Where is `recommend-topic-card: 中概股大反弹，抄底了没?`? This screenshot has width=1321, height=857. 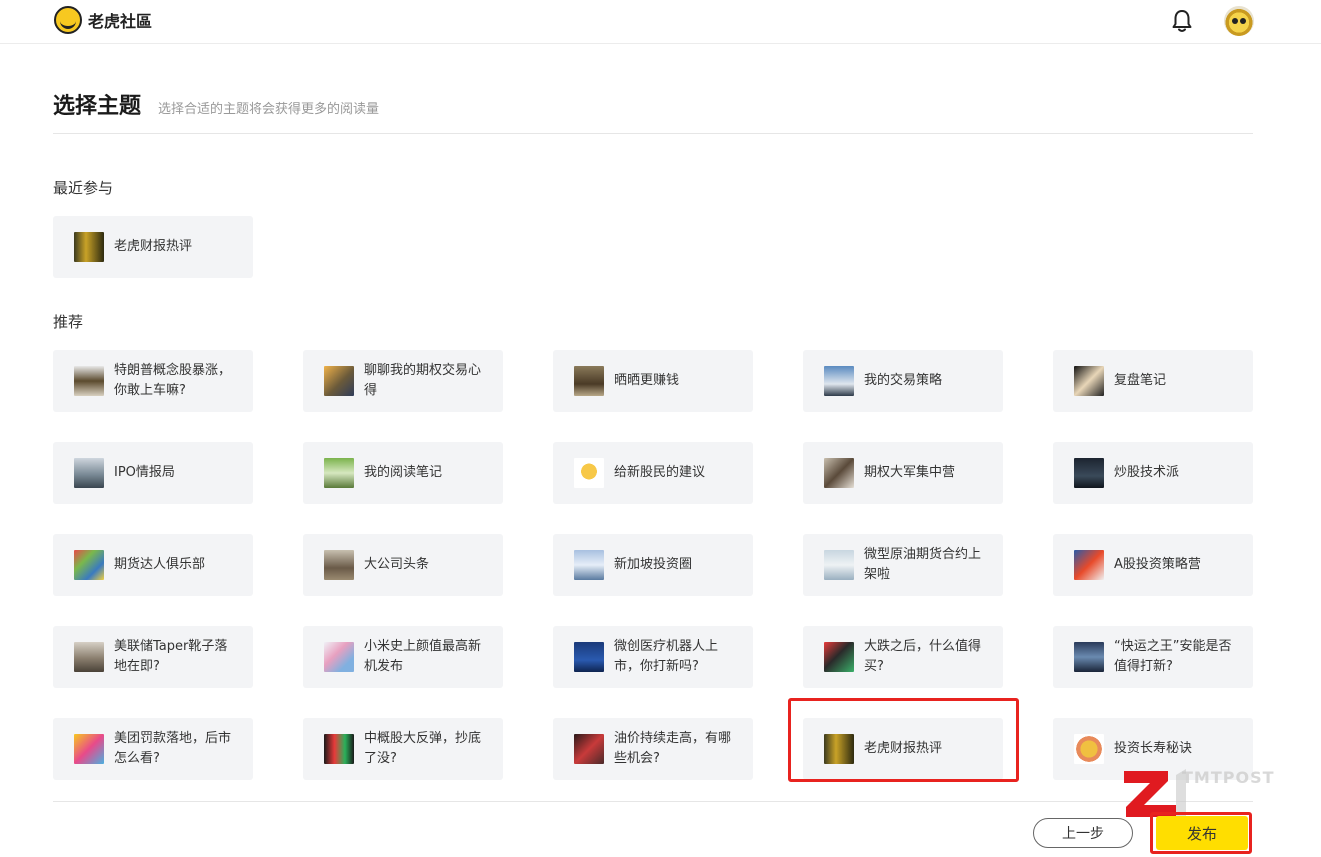 recommend-topic-card: 中概股大反弹，抄底了没? is located at coordinates (403, 749).